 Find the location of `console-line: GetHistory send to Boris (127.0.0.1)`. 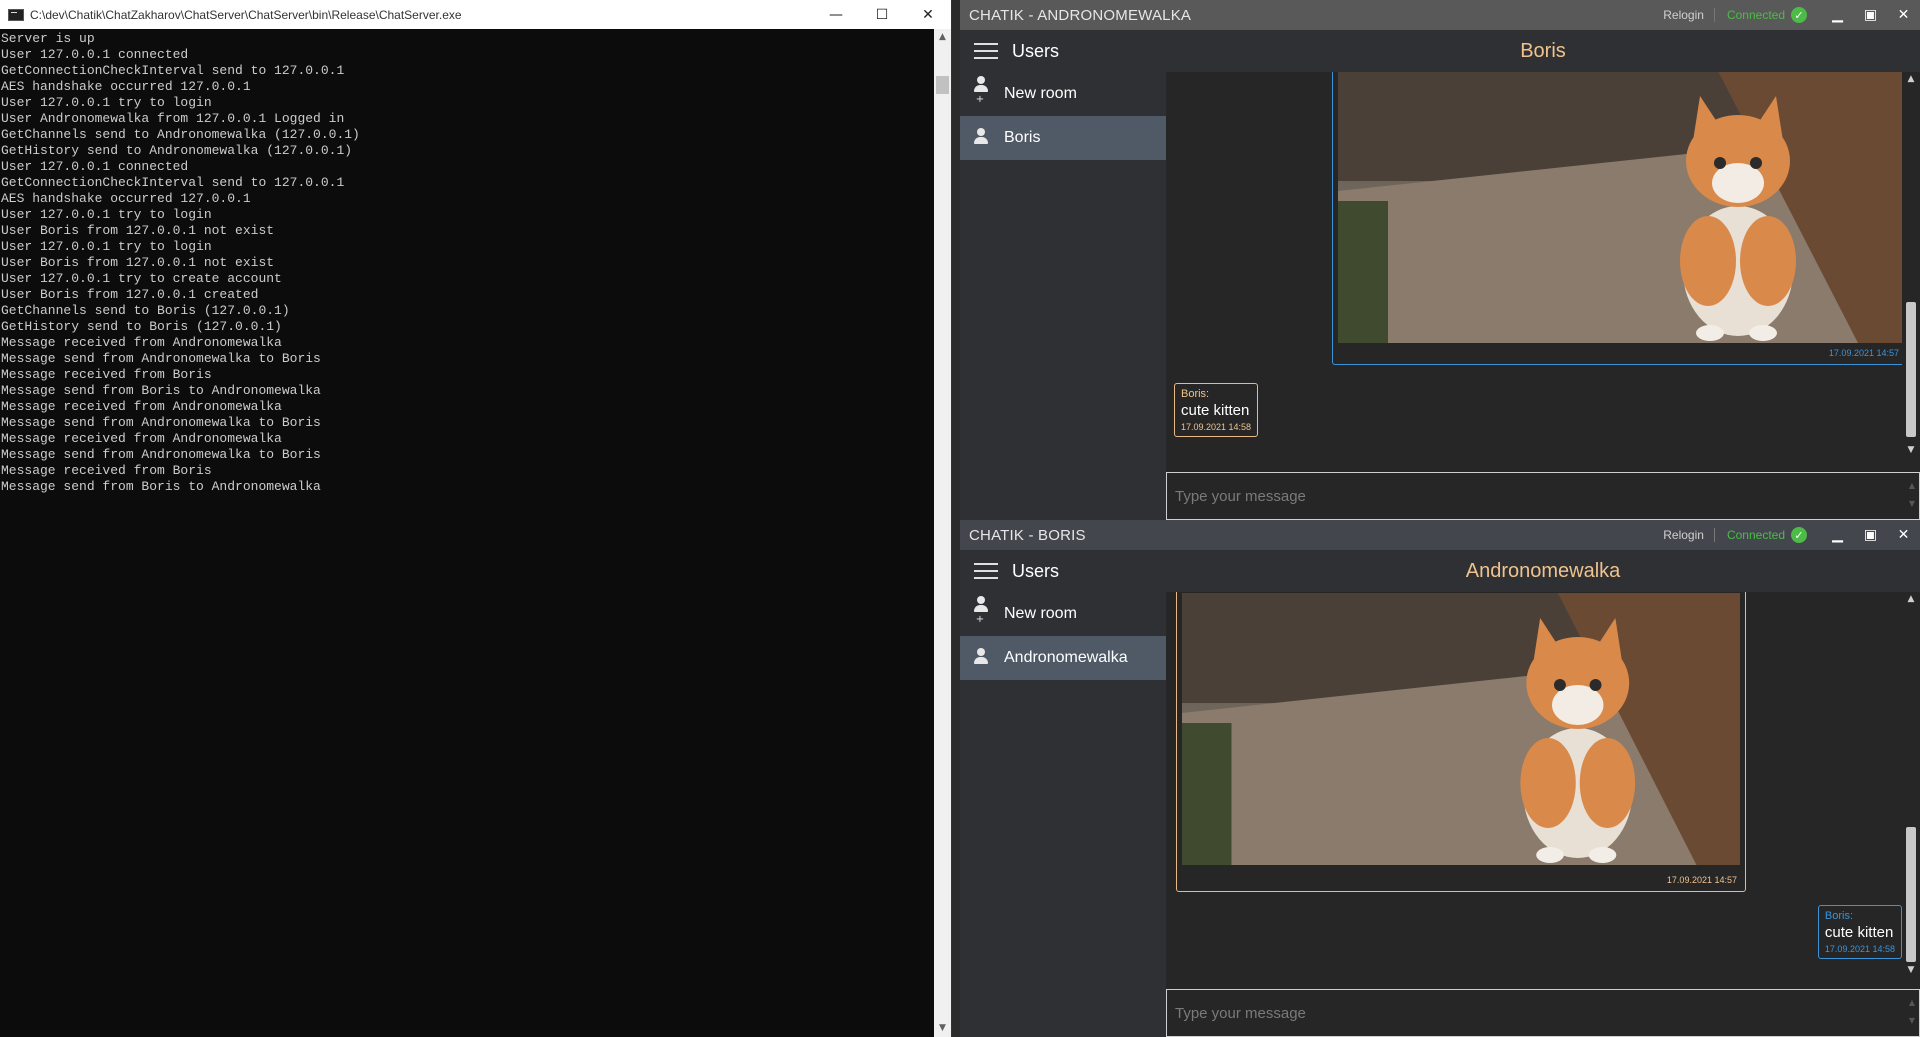

console-line: GetHistory send to Boris (127.0.0.1) is located at coordinates (141, 326).